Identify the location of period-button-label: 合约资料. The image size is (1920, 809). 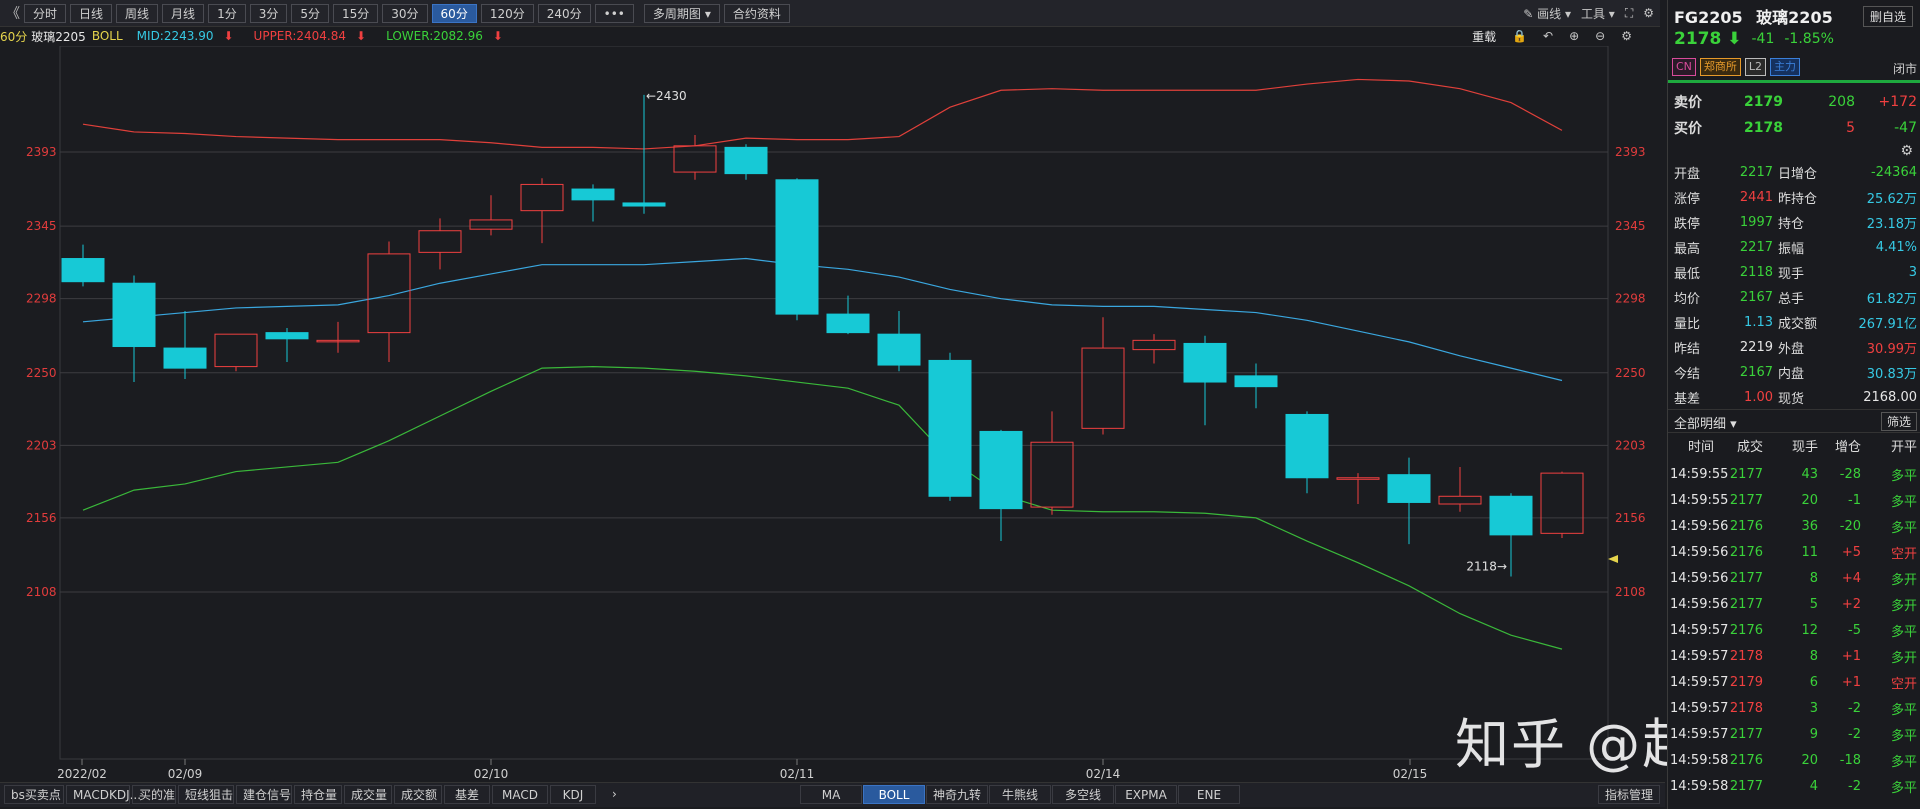
(756, 13).